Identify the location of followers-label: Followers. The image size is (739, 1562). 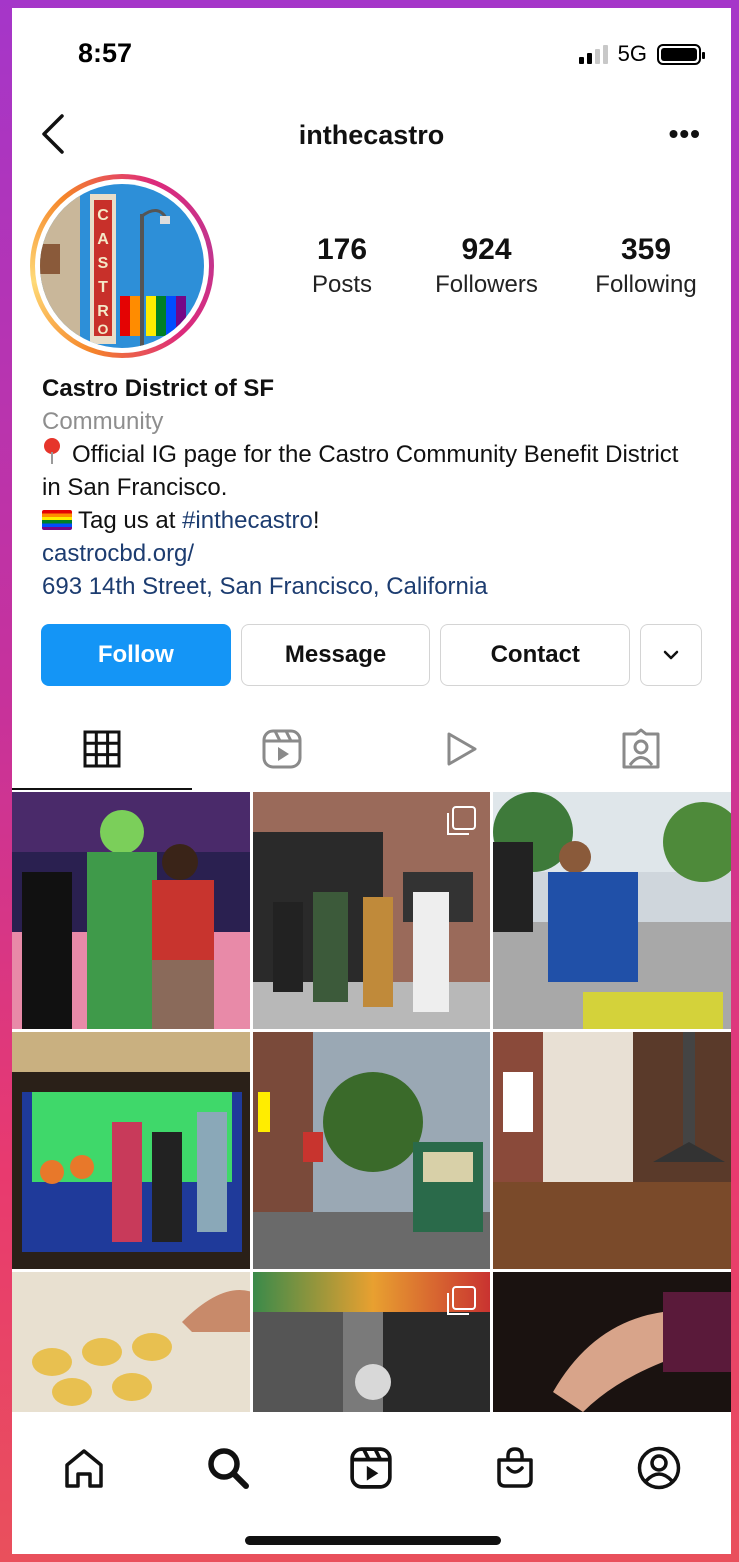
(486, 284).